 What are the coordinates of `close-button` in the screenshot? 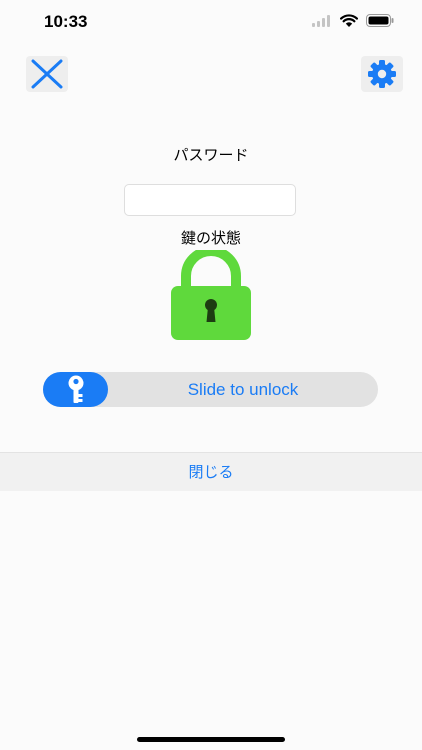 It's located at (47, 74).